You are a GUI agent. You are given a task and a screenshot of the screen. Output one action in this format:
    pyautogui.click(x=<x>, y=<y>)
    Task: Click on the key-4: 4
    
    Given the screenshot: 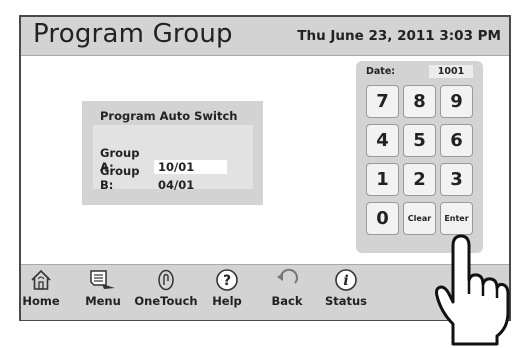 What is the action you would take?
    pyautogui.click(x=382, y=140)
    